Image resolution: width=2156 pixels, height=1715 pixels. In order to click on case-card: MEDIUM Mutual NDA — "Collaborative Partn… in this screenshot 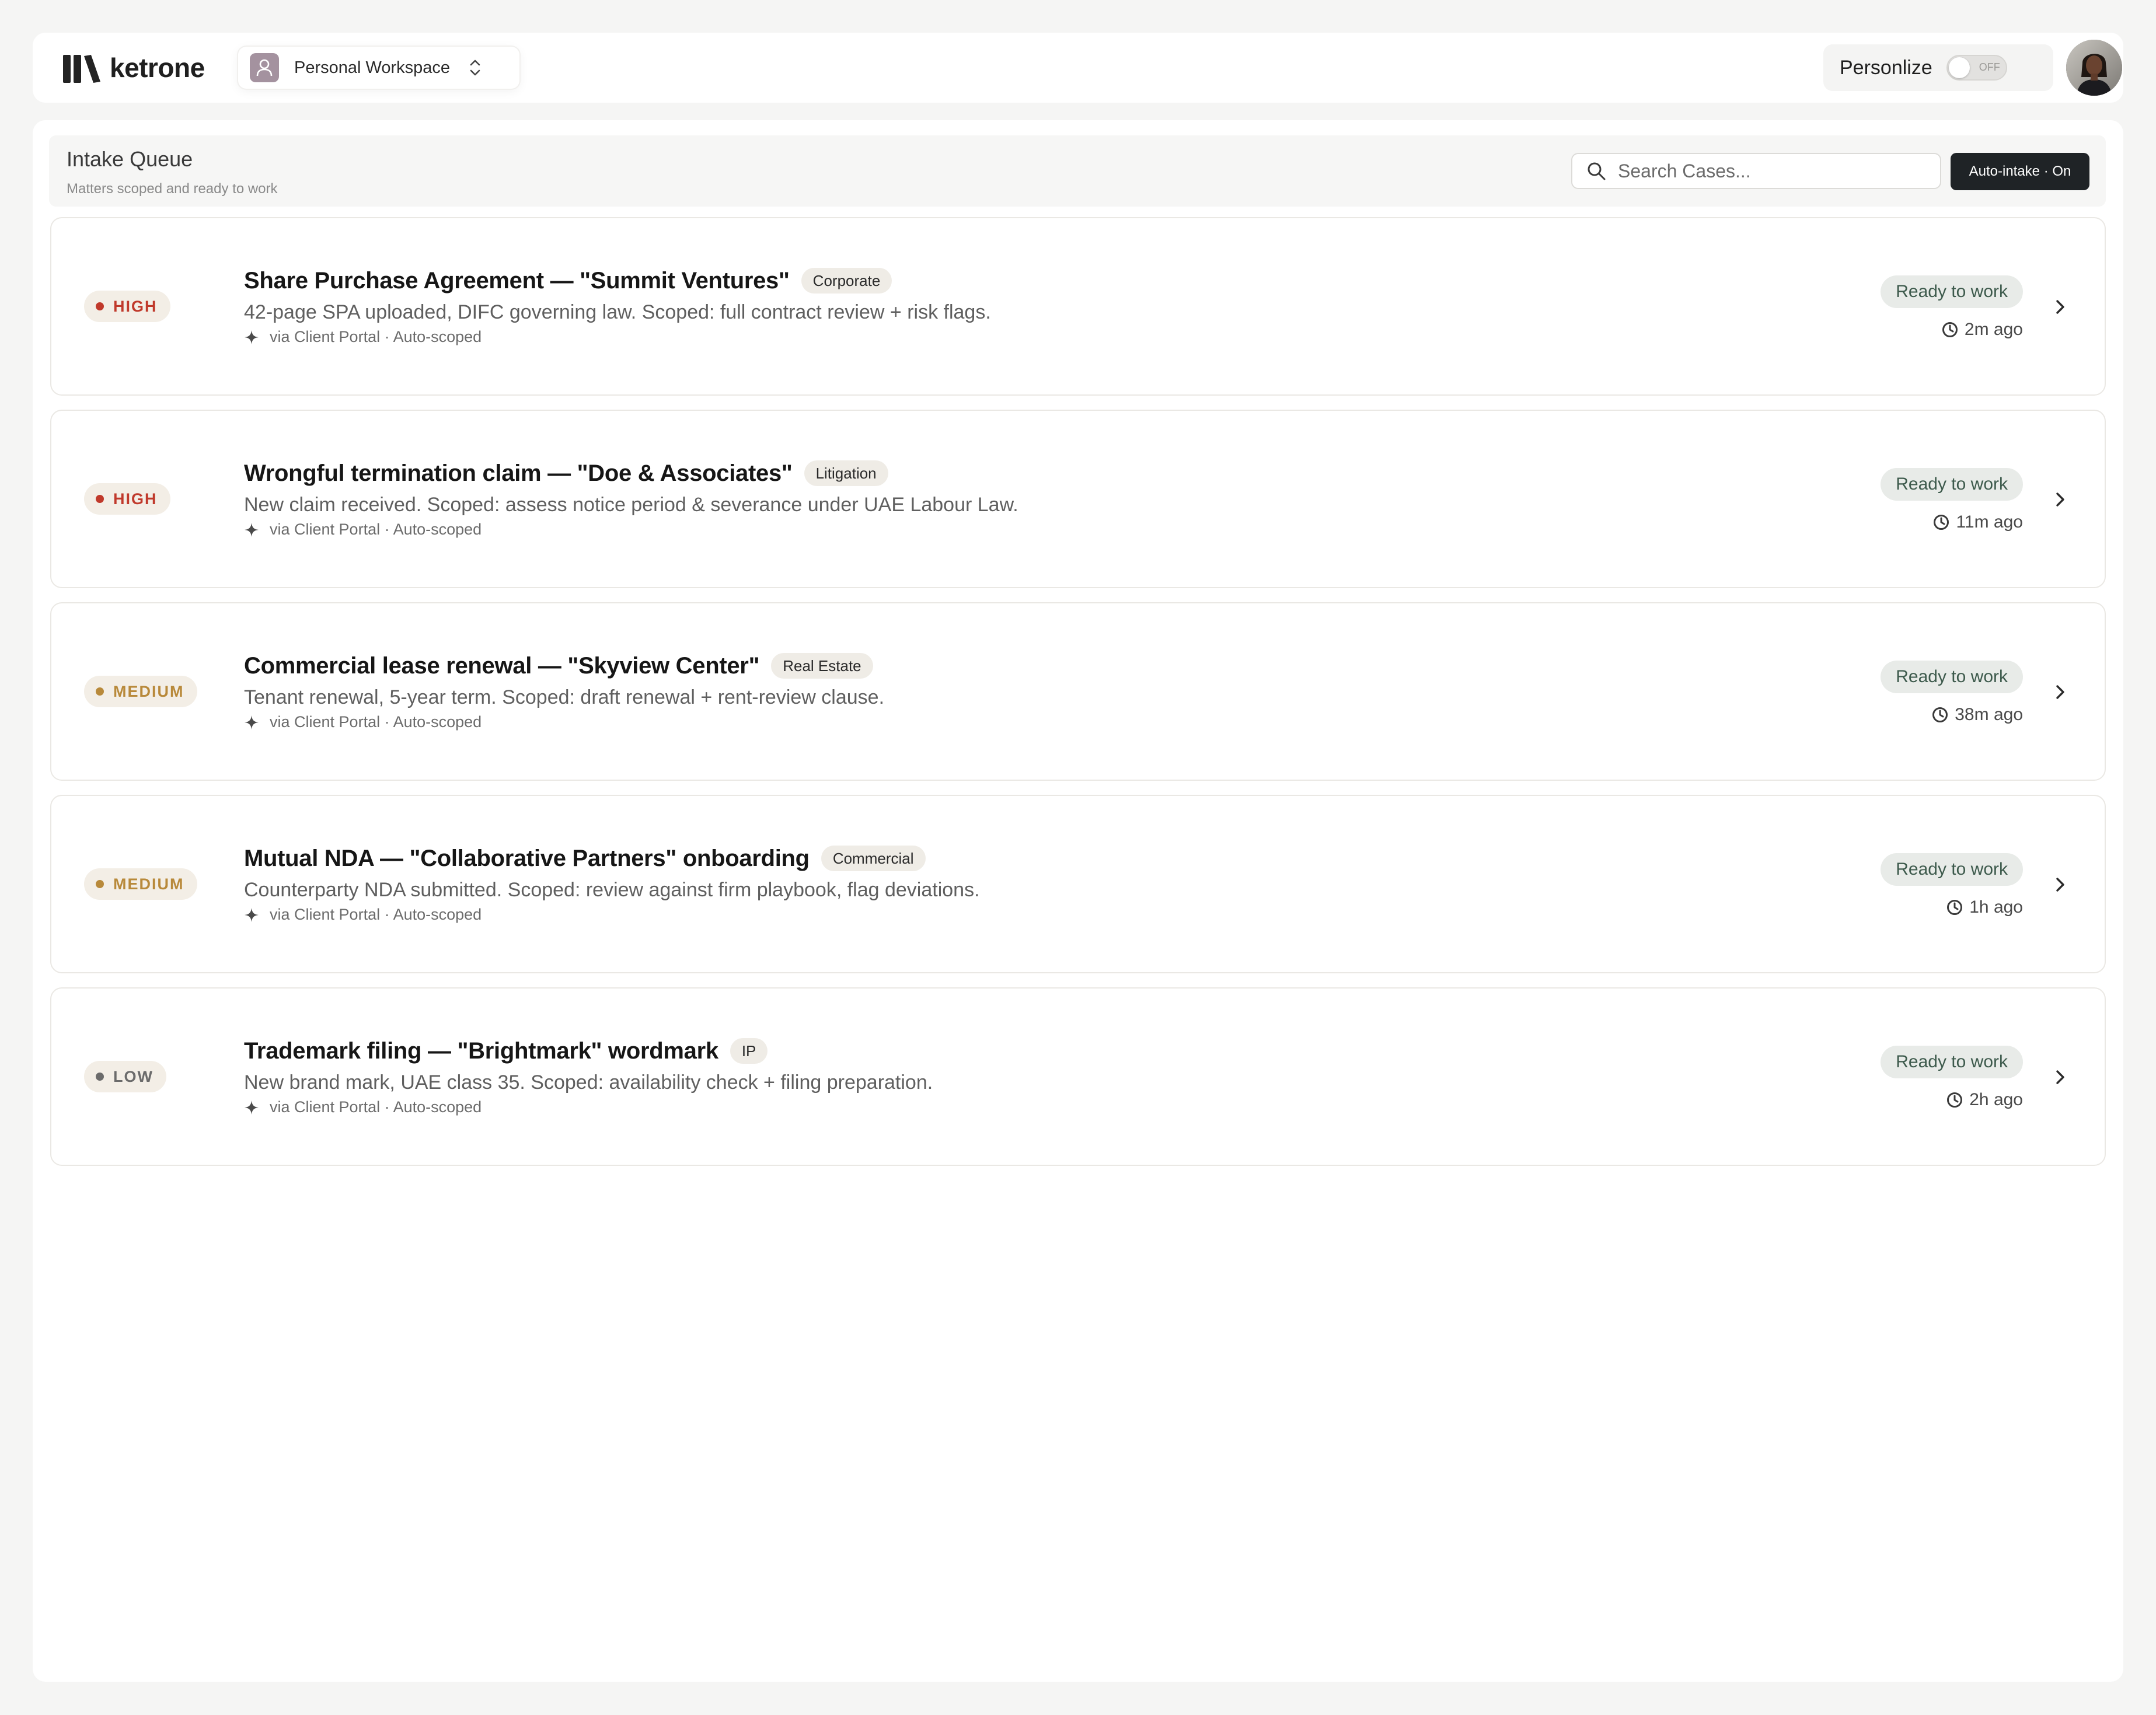, I will do `click(1078, 884)`.